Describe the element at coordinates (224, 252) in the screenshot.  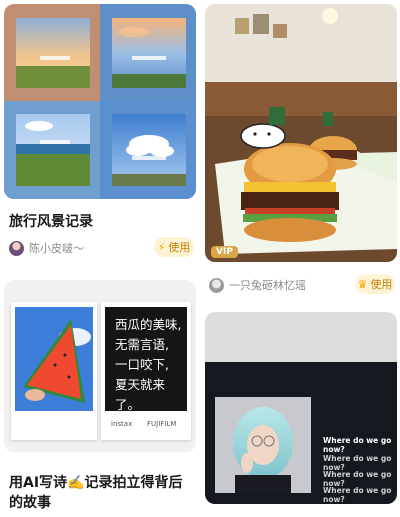
I see `vip-badge: VIP` at that location.